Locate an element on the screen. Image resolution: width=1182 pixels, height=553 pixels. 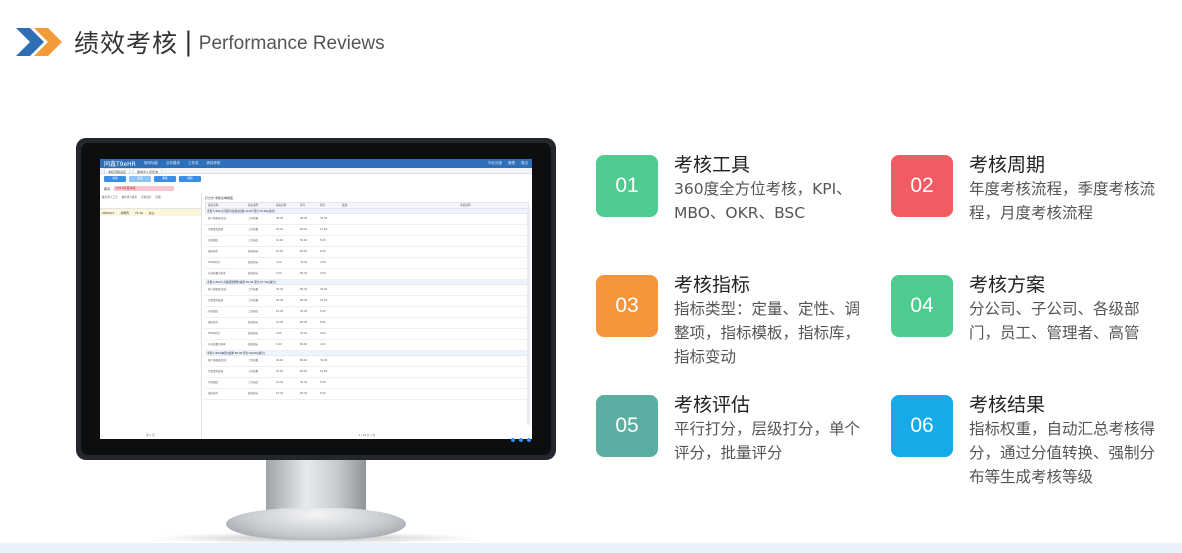
left-grid-header: 被考评人工号 被考评人姓名 考核总分 层级 is located at coordinates (150, 201).